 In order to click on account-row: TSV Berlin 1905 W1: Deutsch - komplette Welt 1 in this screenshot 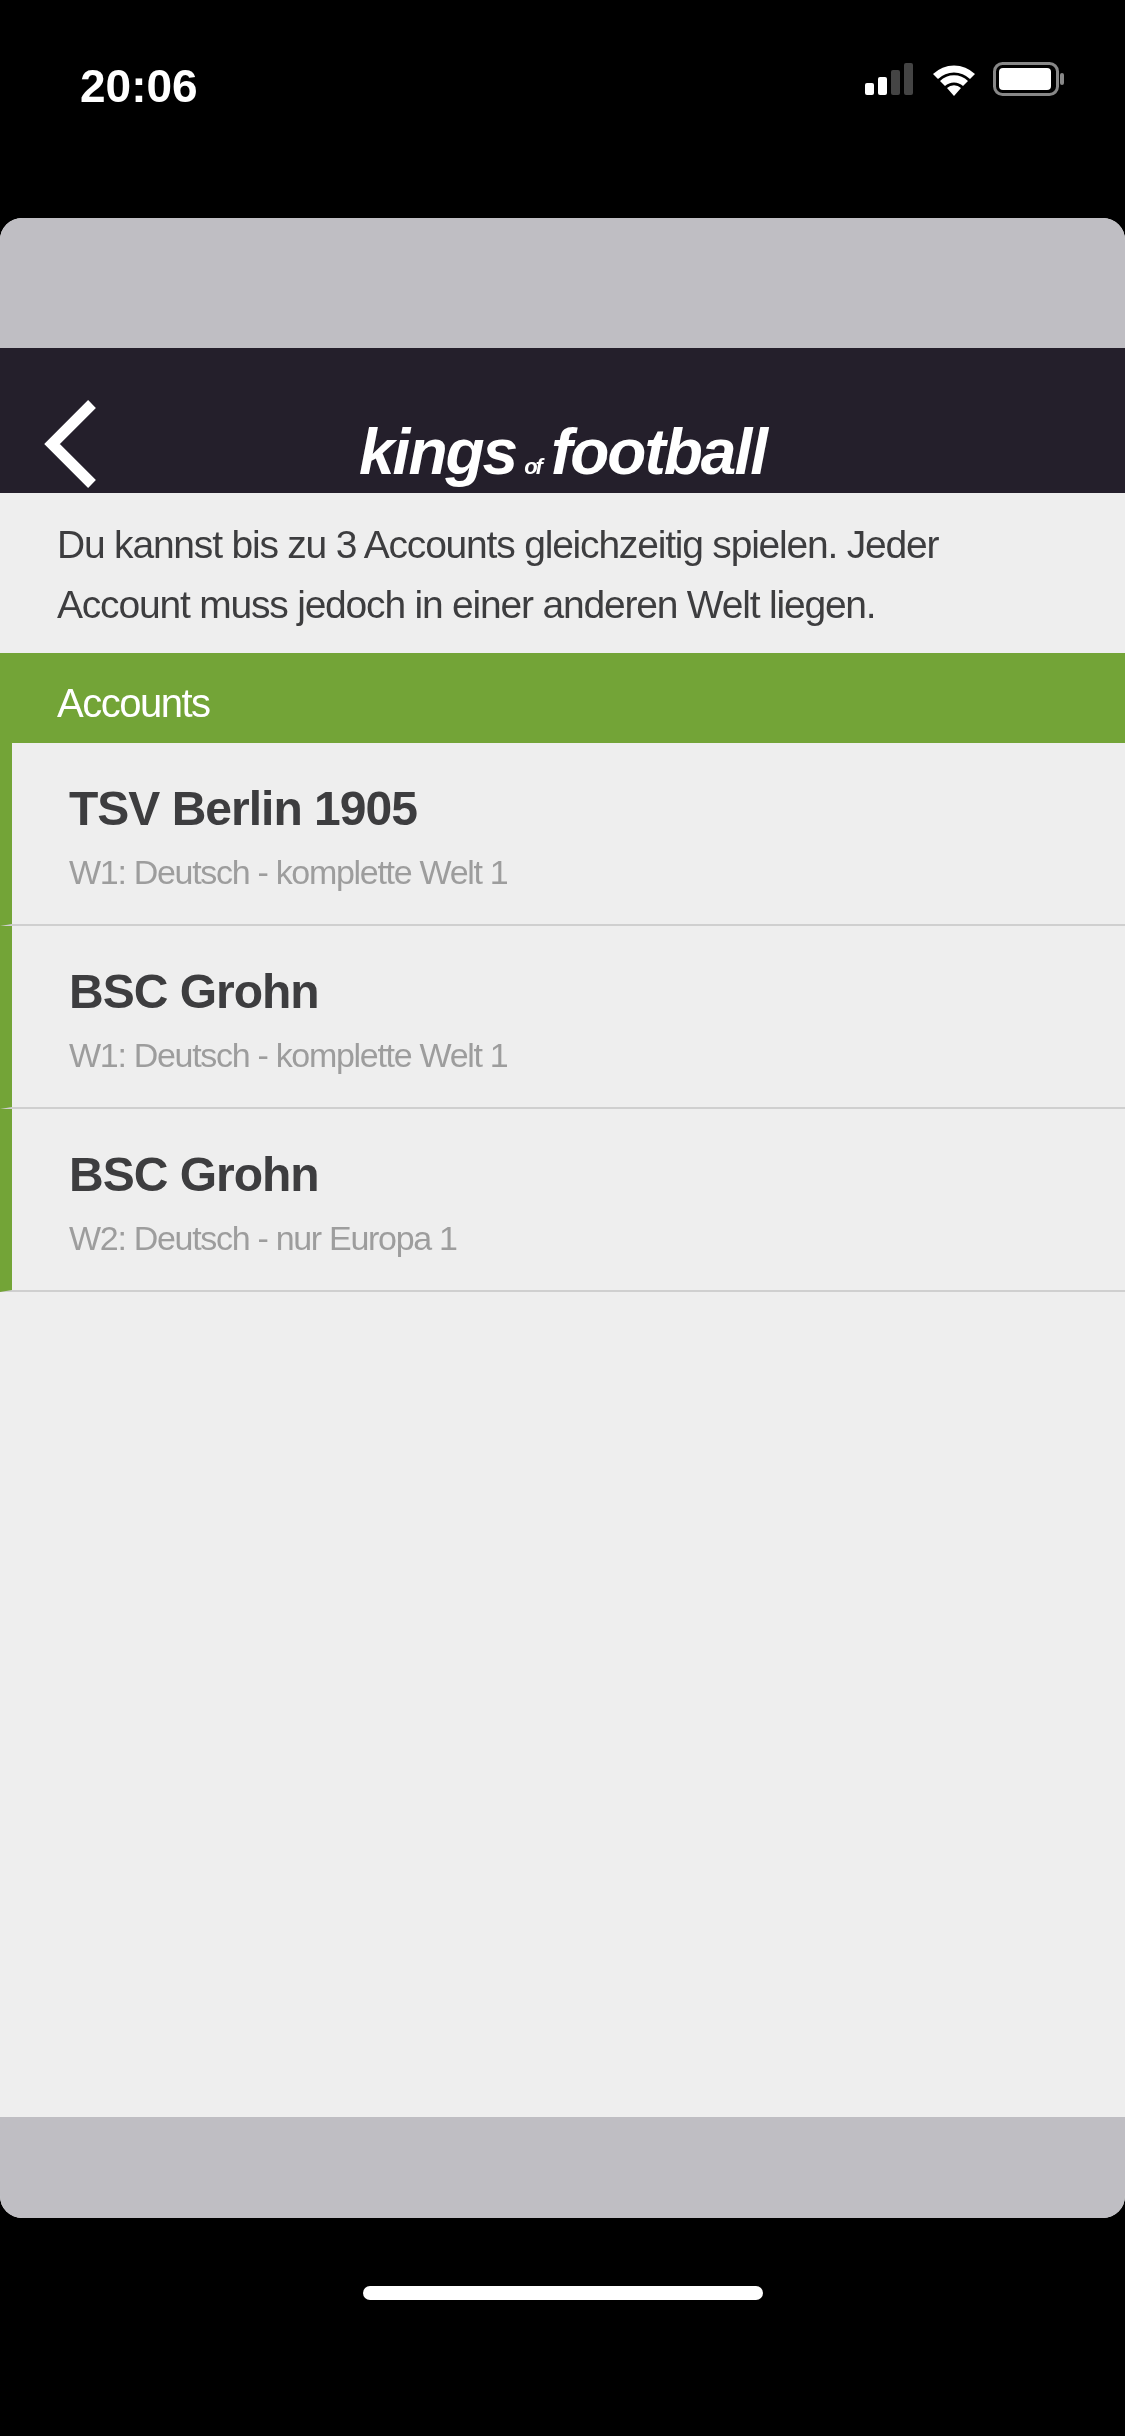, I will do `click(562, 834)`.